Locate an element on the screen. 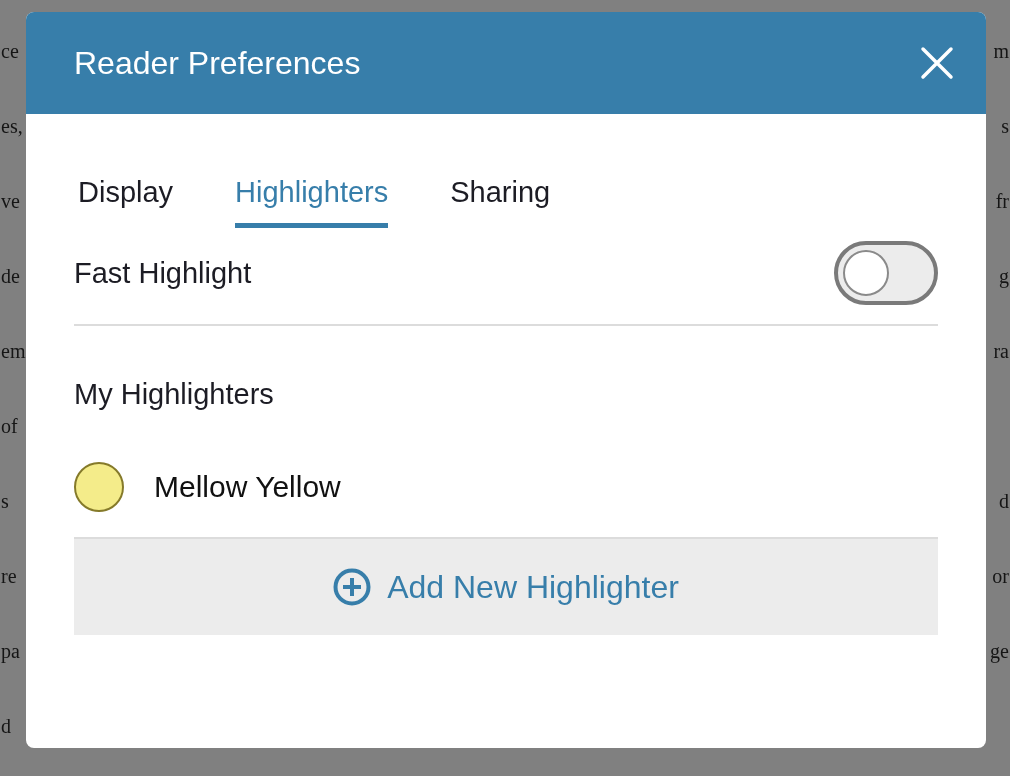  dialog-title: Reader Preferences is located at coordinates (217, 63).